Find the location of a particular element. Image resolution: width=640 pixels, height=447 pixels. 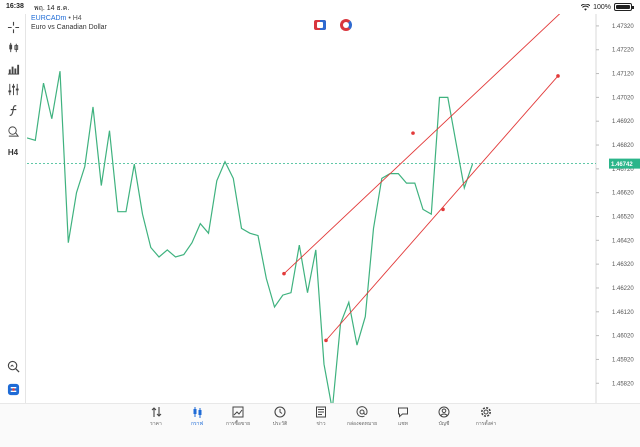

nav-item-chat: แชท is located at coordinates (403, 424).